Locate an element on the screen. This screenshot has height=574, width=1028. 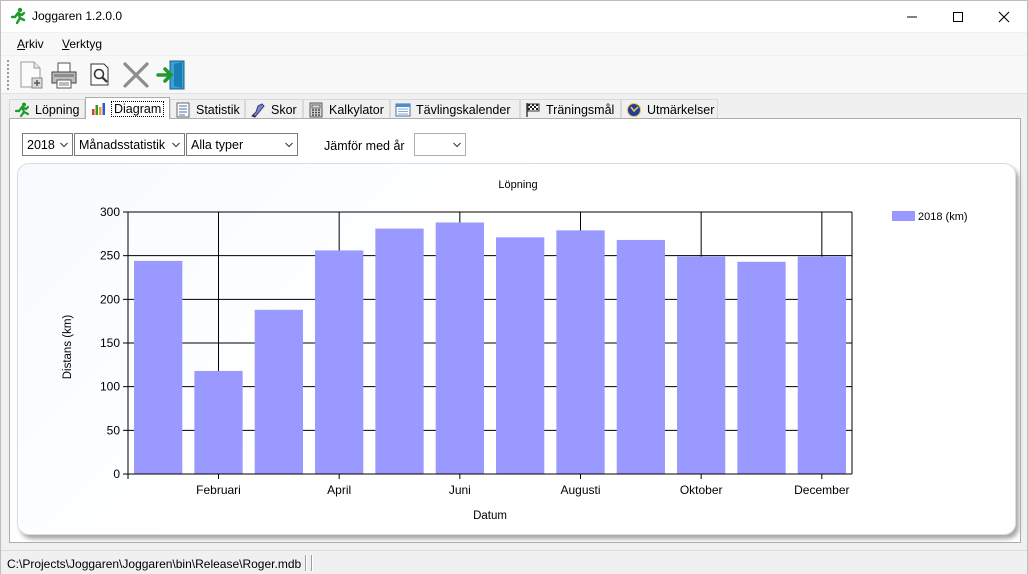
menu-verktyg-label: erktyg is located at coordinates (86, 44).